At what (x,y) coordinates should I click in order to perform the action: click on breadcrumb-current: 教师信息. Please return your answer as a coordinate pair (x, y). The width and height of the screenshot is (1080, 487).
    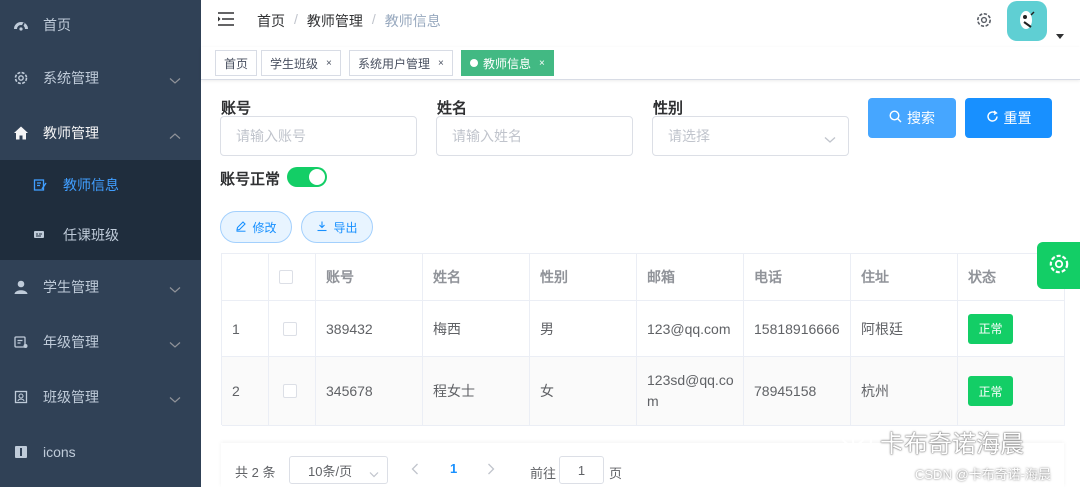
    Looking at the image, I should click on (412, 21).